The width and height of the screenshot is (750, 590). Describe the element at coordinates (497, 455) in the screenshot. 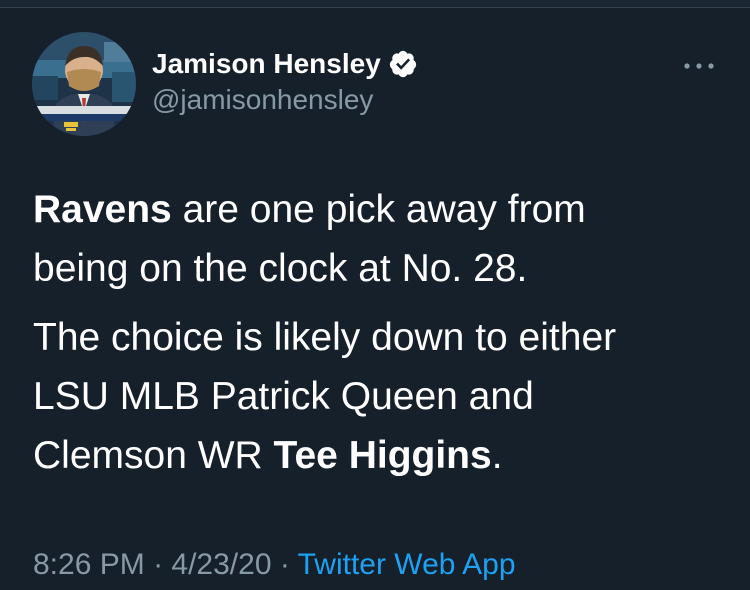

I see `tweet-text-span: .` at that location.